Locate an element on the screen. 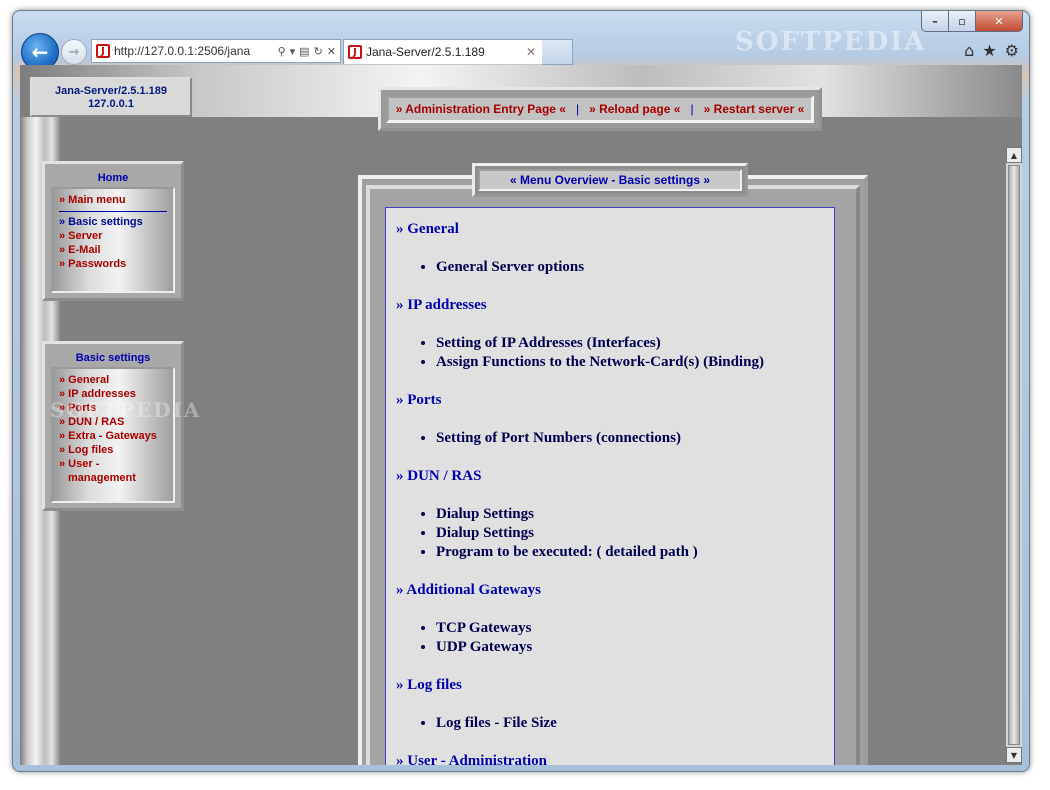 The width and height of the screenshot is (1050, 790). section-items: Setting of Port Numbers (connections) is located at coordinates (610, 438).